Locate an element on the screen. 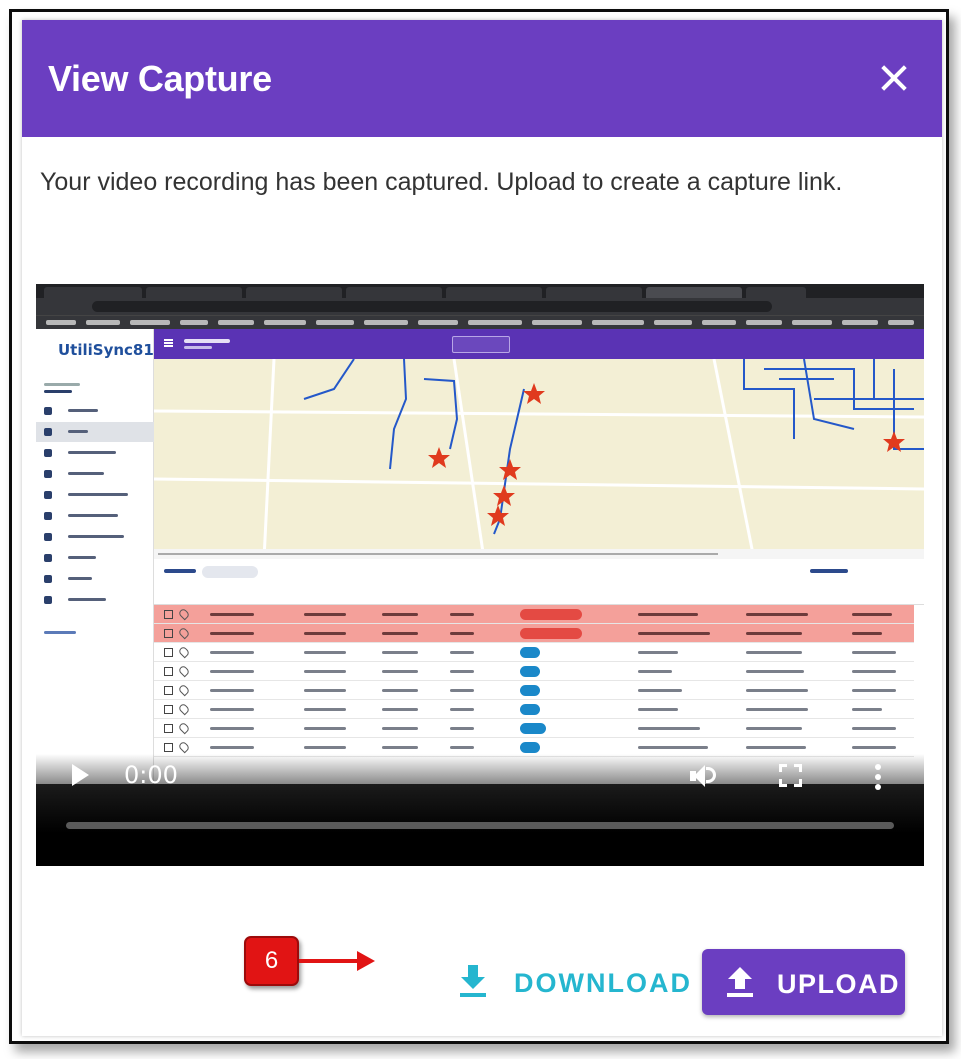 The height and width of the screenshot is (1059, 961). preview-nav-forms is located at coordinates (95, 495).